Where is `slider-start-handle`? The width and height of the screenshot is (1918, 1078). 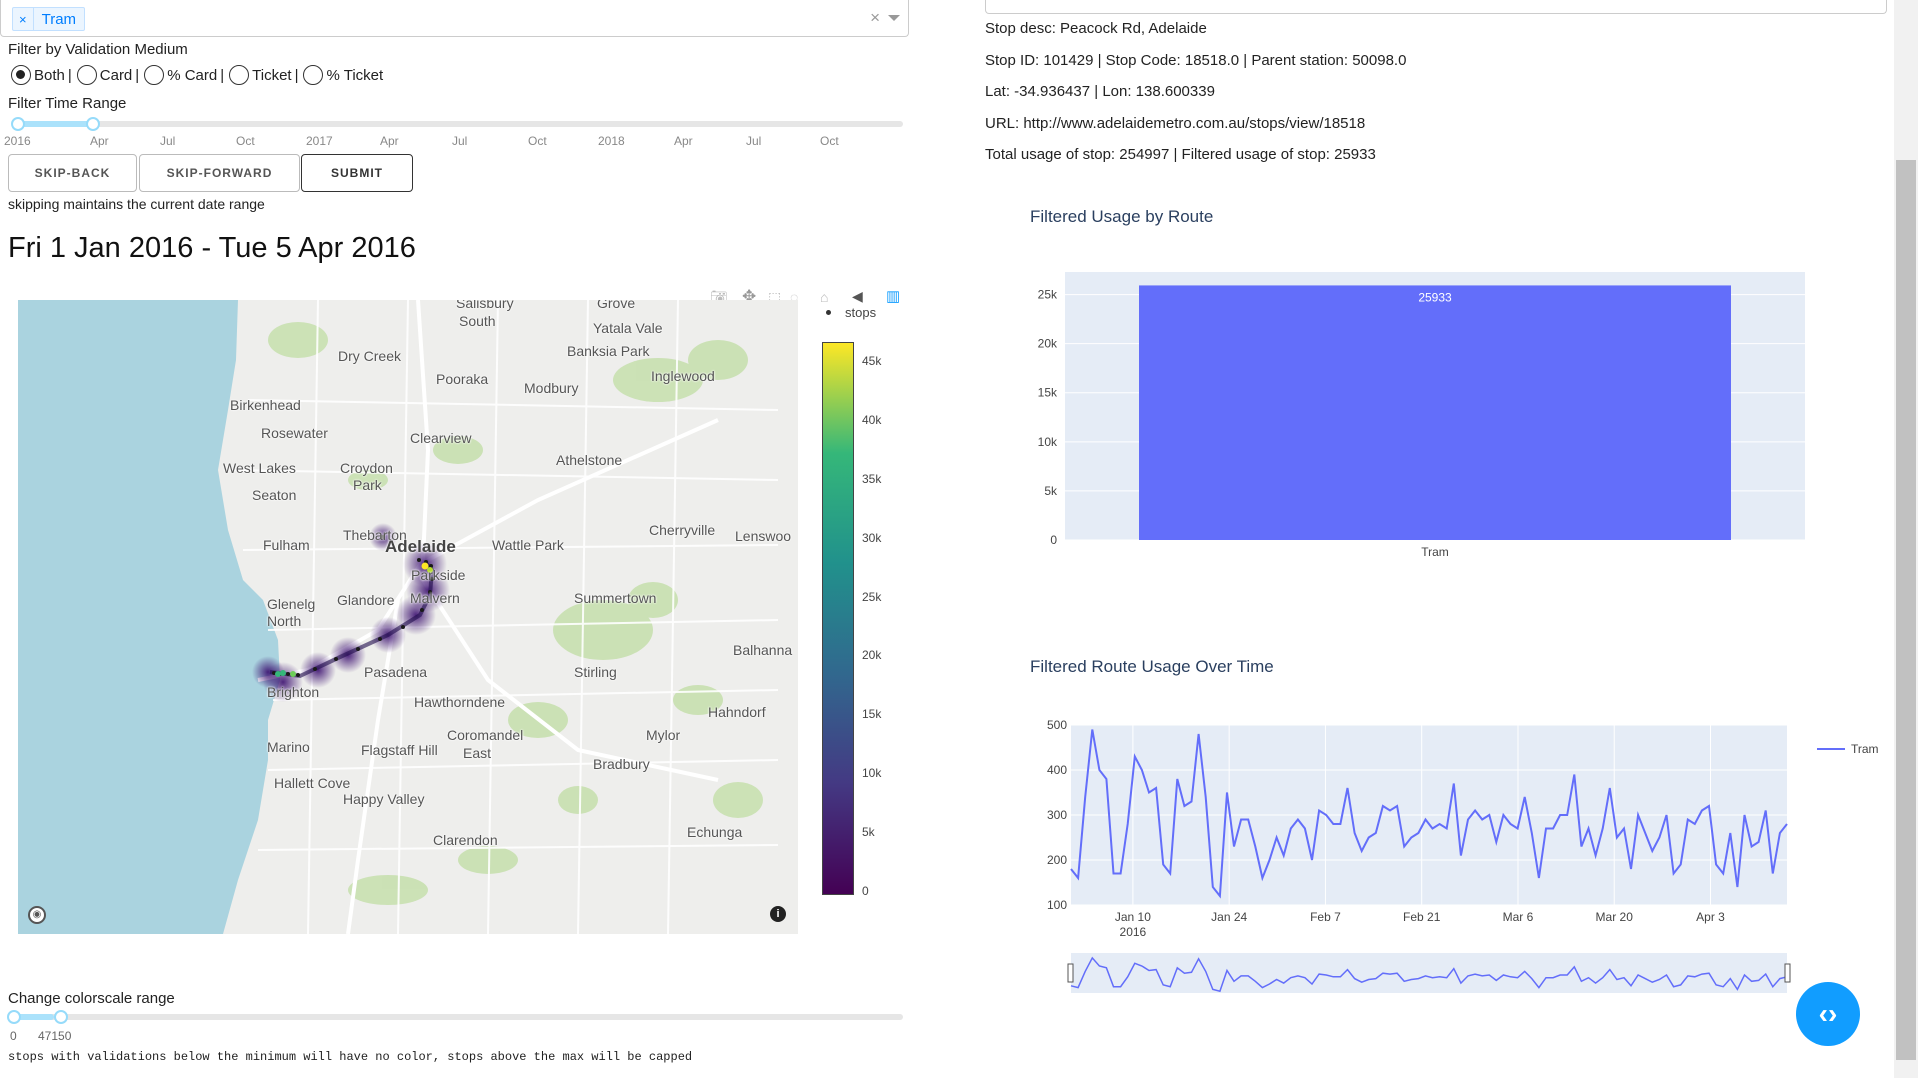
slider-start-handle is located at coordinates (18, 124).